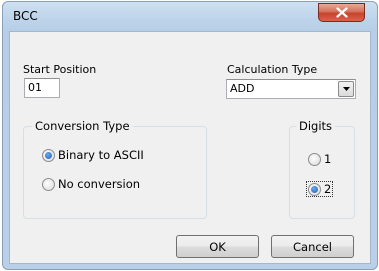 The width and height of the screenshot is (379, 271). Describe the element at coordinates (99, 184) in the screenshot. I see `radio-label: No conversion` at that location.